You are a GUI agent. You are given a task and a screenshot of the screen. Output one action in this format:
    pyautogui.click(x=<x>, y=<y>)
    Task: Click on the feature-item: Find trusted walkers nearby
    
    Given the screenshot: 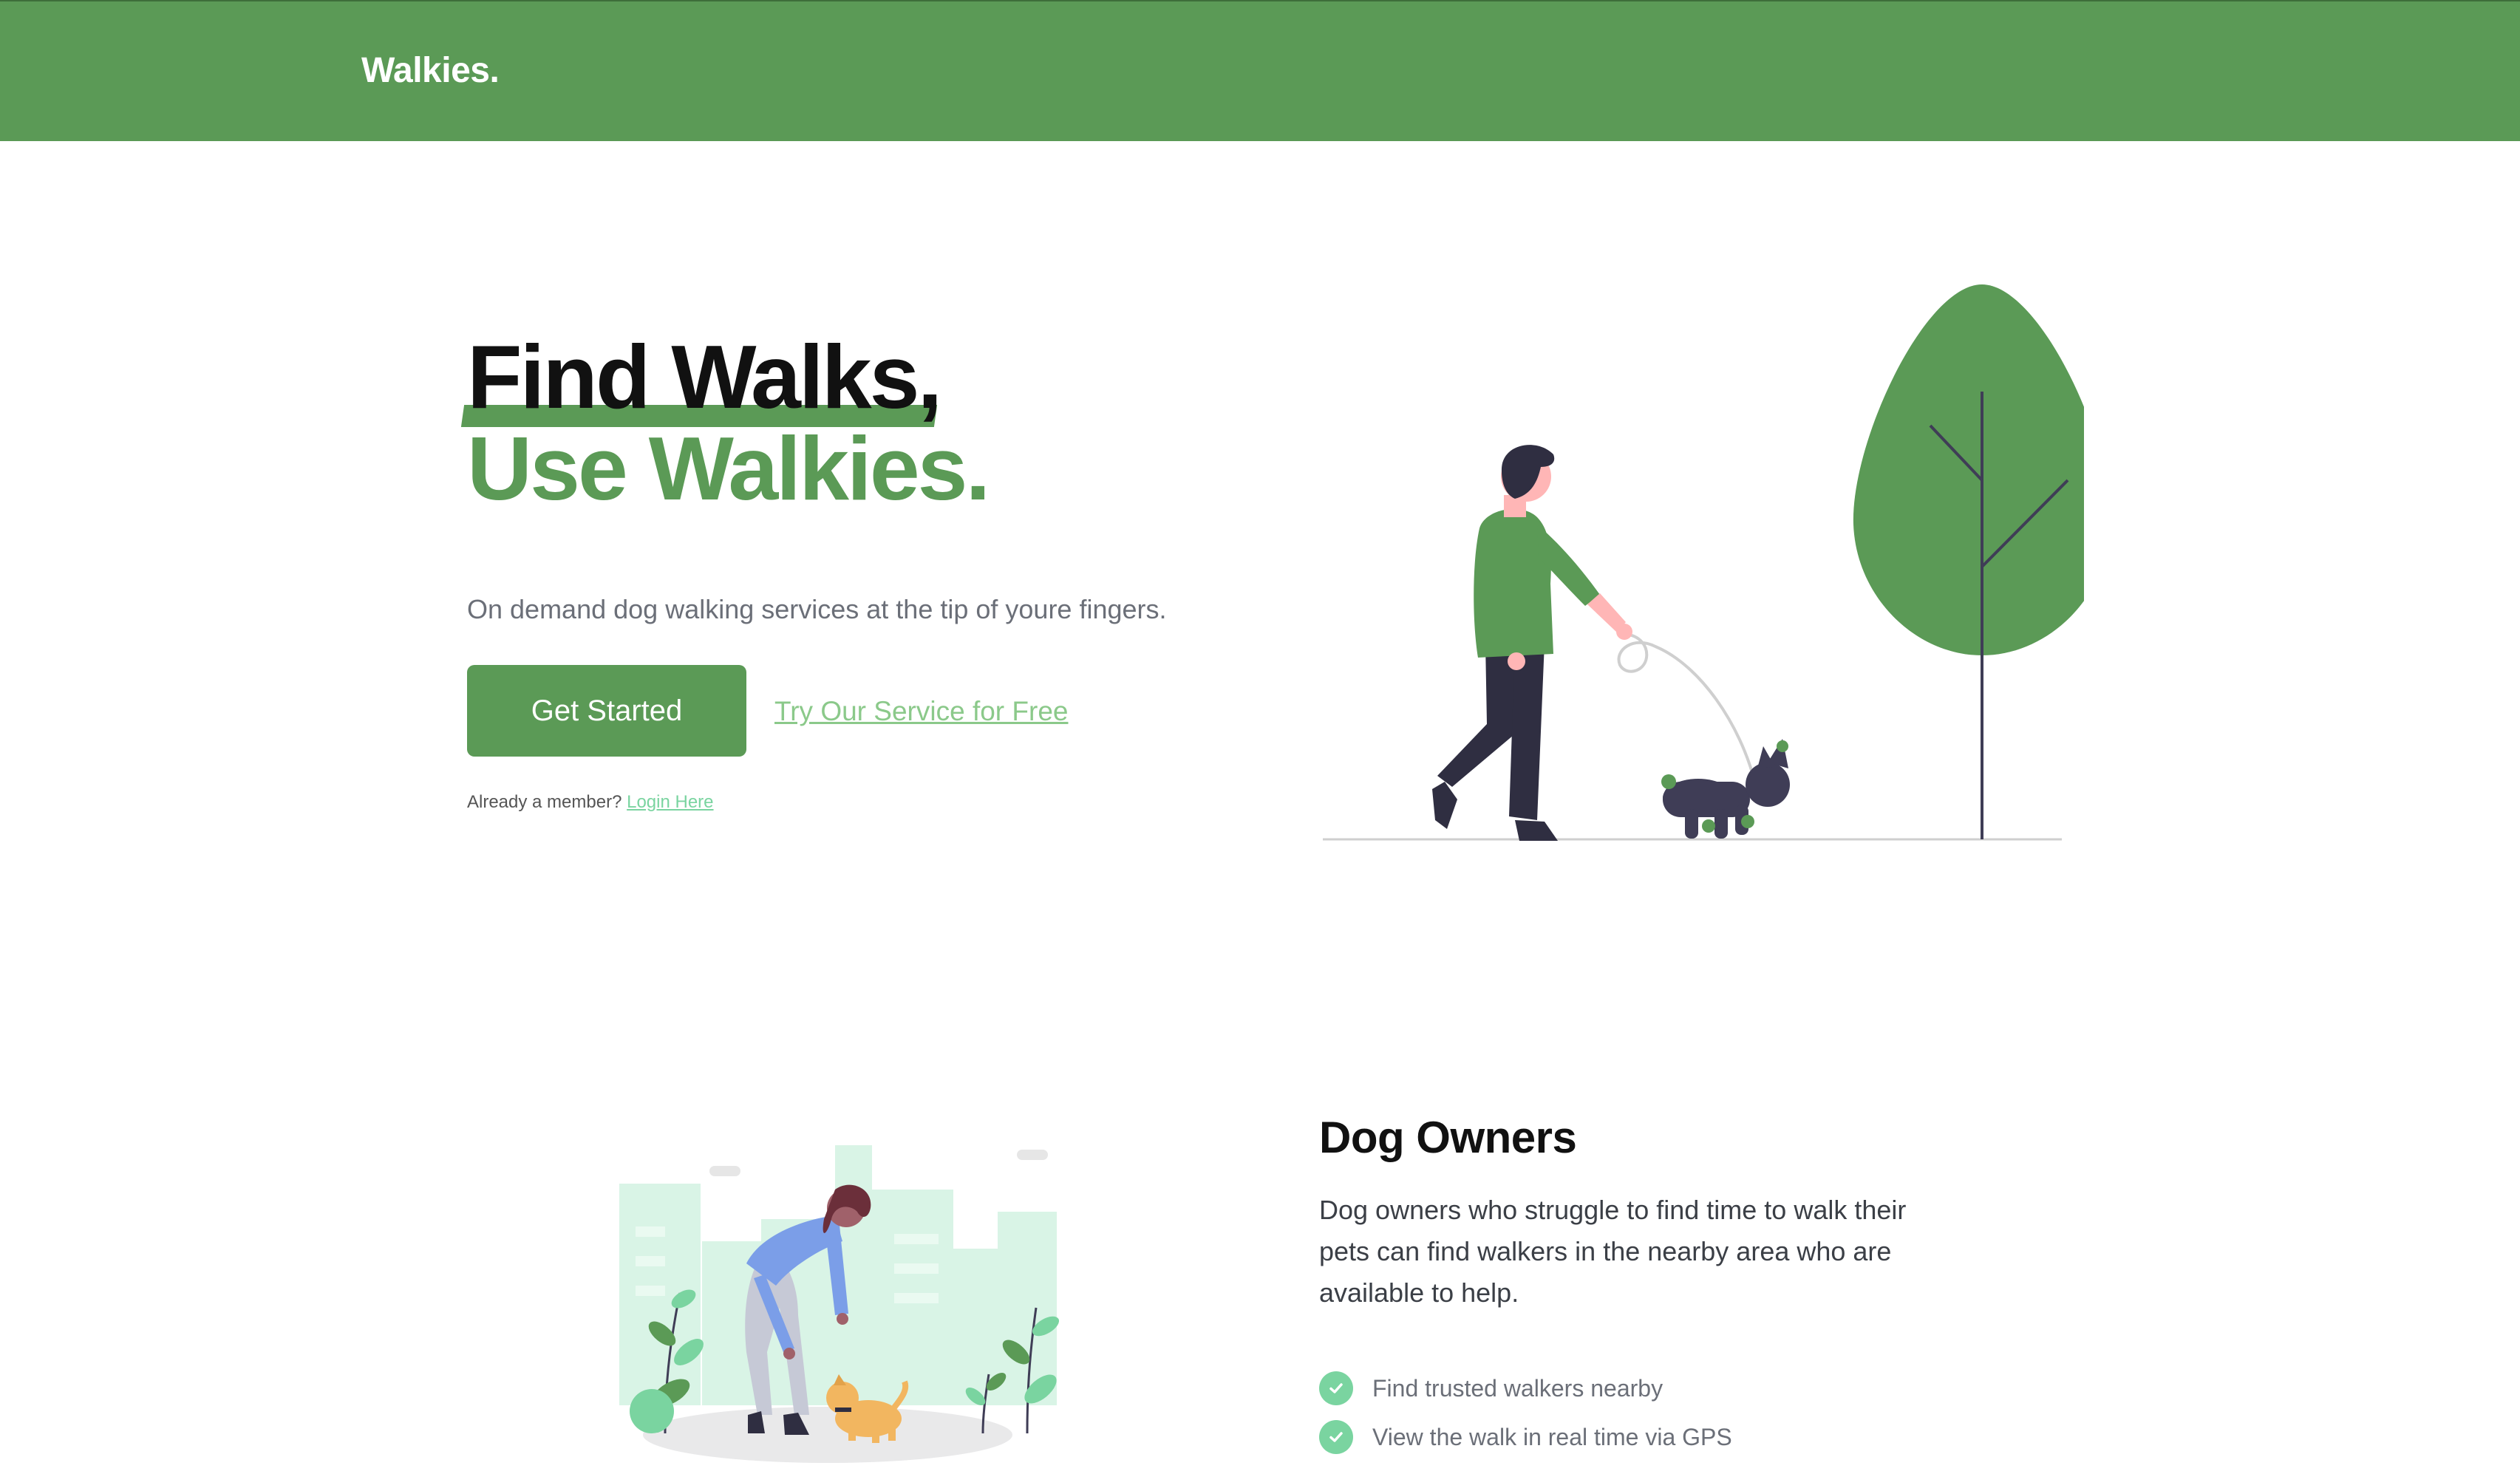 What is the action you would take?
    pyautogui.click(x=1526, y=1388)
    